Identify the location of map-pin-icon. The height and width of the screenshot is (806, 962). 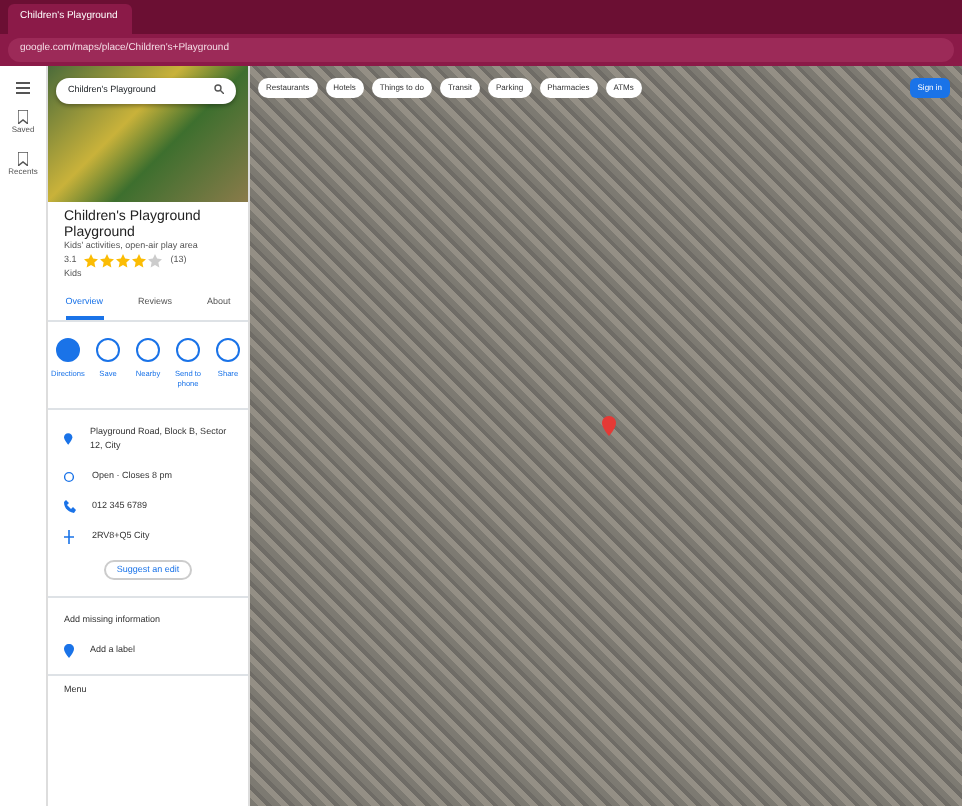
(609, 426).